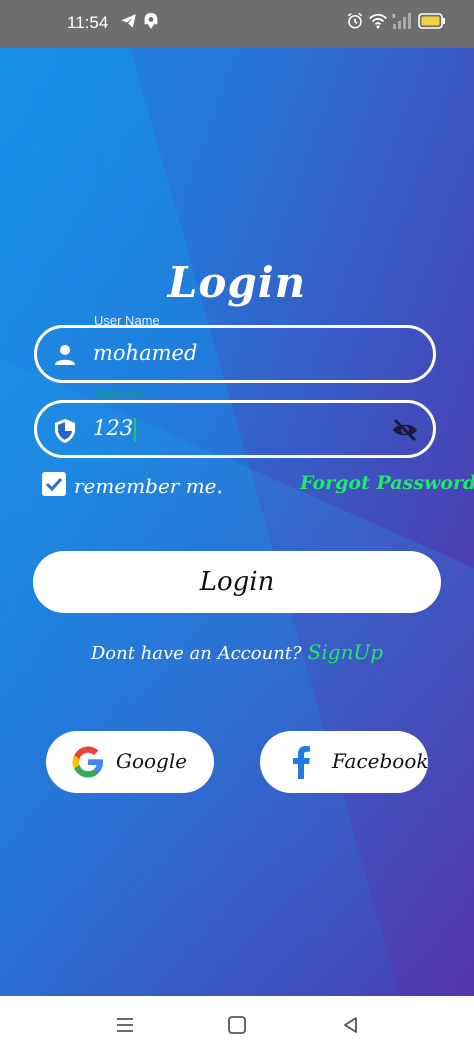 The image size is (474, 1053). Describe the element at coordinates (196, 653) in the screenshot. I see `no-account-text: Dont have an Account?` at that location.